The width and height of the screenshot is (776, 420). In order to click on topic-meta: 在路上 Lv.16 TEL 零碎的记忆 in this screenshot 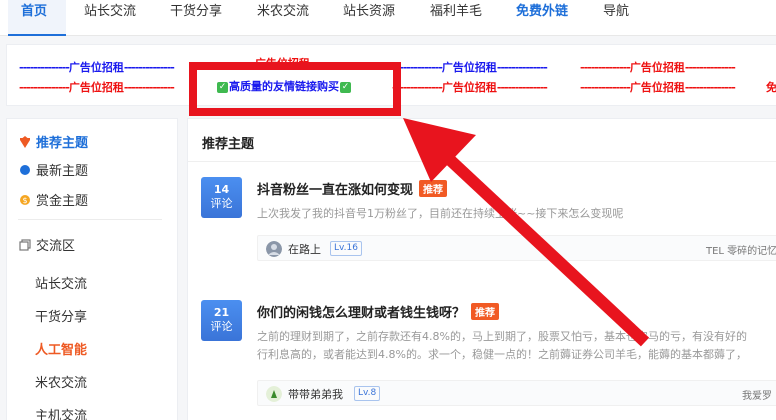, I will do `click(516, 248)`.